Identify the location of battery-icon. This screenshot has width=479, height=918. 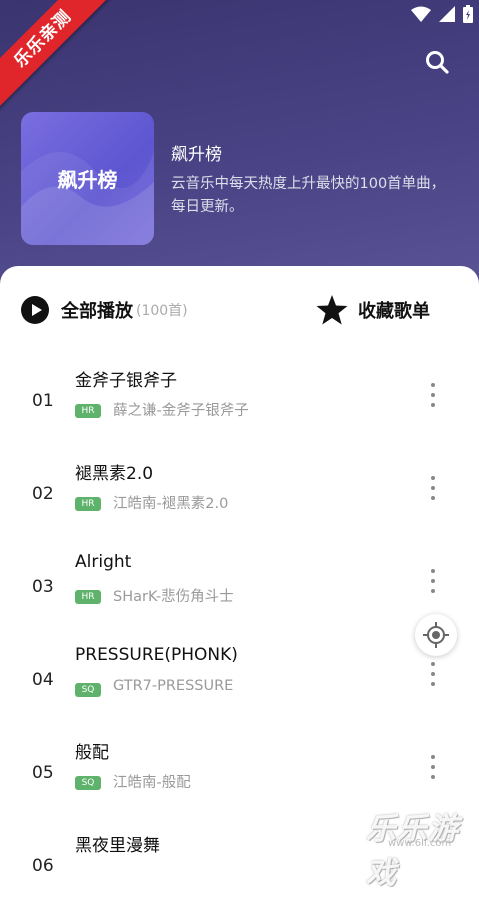
(468, 14).